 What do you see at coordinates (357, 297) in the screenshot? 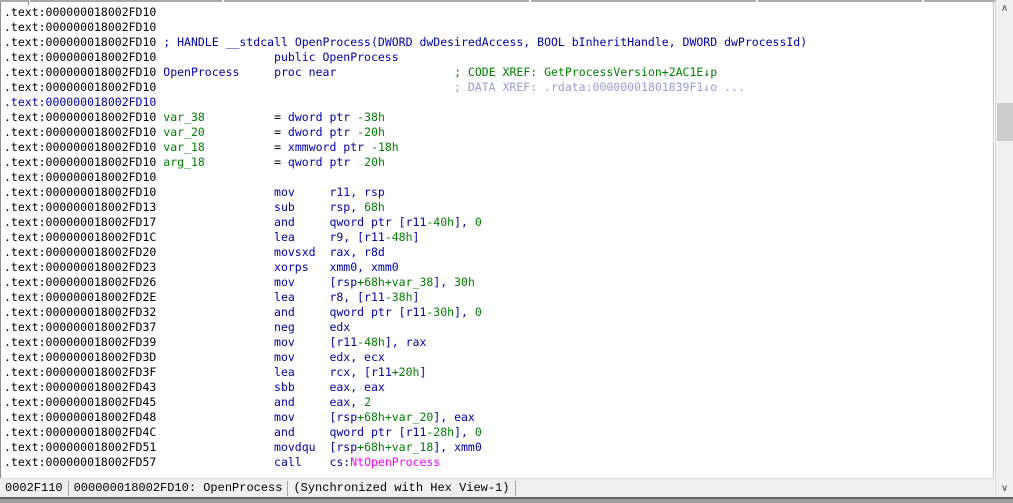
I see `code-segment: r8, [r11` at bounding box center [357, 297].